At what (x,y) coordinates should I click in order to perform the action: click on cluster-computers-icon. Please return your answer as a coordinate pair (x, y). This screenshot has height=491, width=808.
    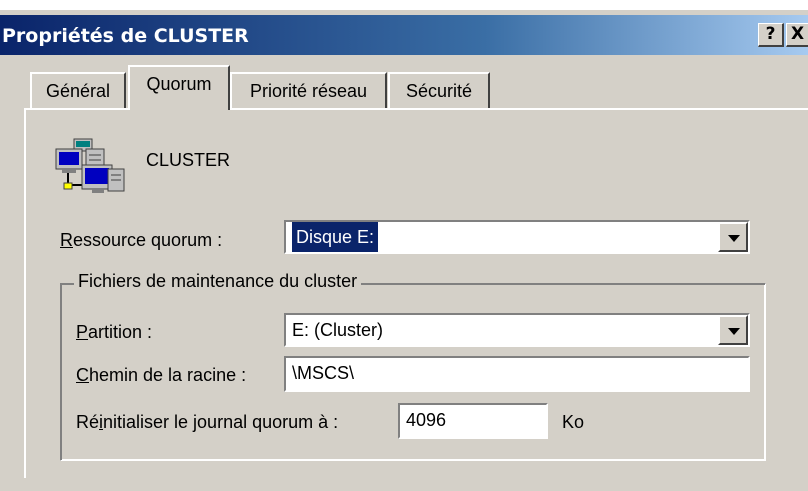
    Looking at the image, I should click on (90, 166).